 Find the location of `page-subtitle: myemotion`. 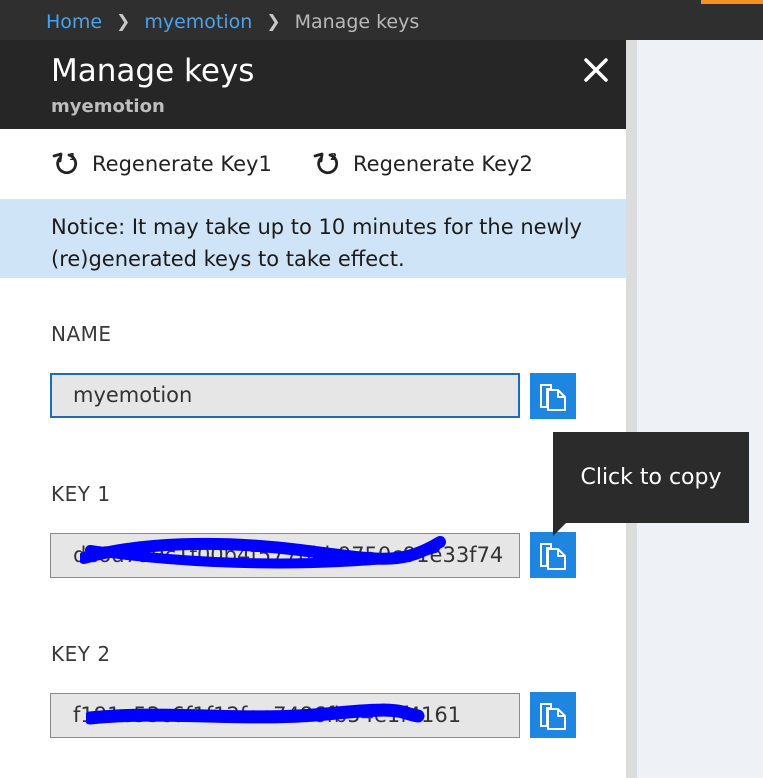

page-subtitle: myemotion is located at coordinates (108, 106).